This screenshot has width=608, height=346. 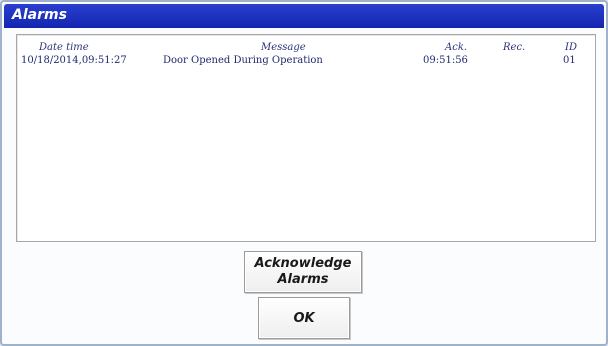 What do you see at coordinates (64, 47) in the screenshot?
I see `column-header-date-time: Date time` at bounding box center [64, 47].